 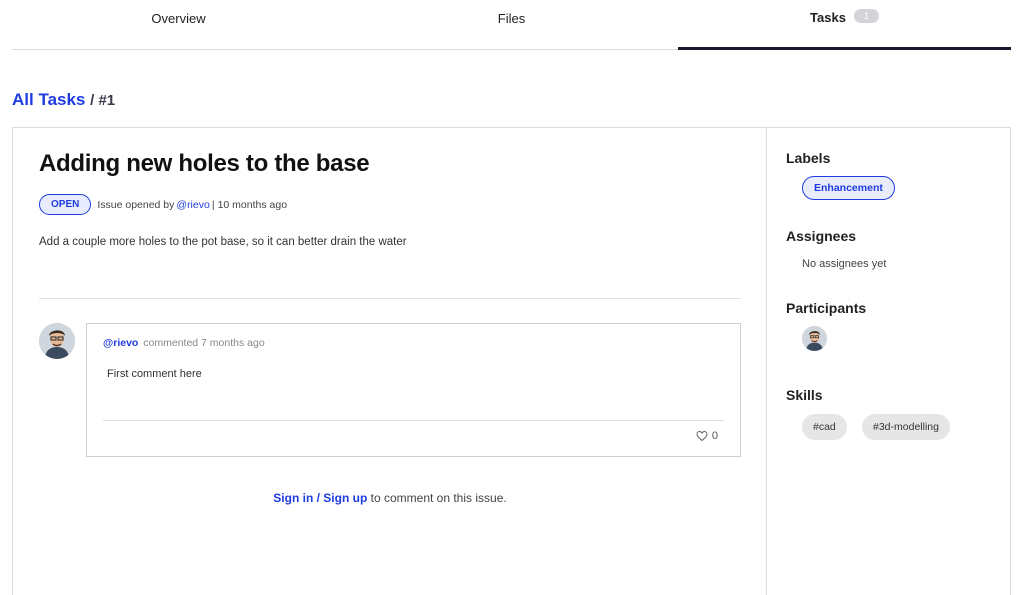 What do you see at coordinates (824, 427) in the screenshot?
I see `skill-tag-cad: #cad` at bounding box center [824, 427].